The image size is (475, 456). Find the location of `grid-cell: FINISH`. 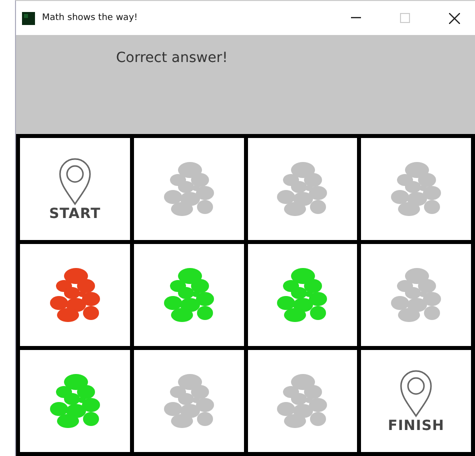

grid-cell: FINISH is located at coordinates (416, 401).